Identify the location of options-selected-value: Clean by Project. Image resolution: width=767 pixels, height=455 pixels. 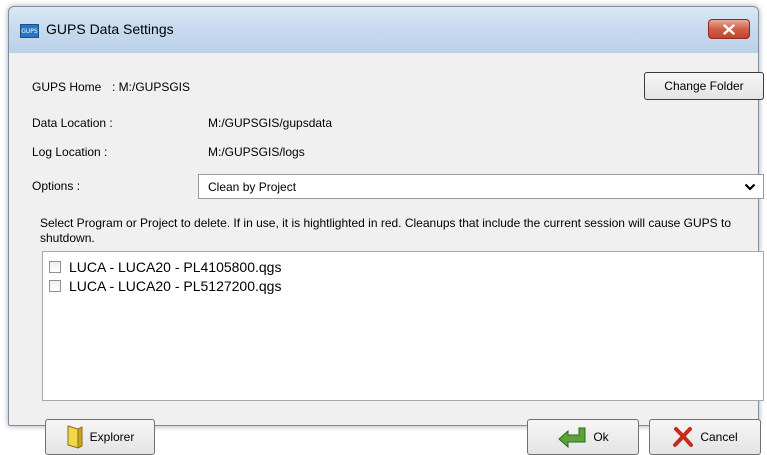
(252, 187).